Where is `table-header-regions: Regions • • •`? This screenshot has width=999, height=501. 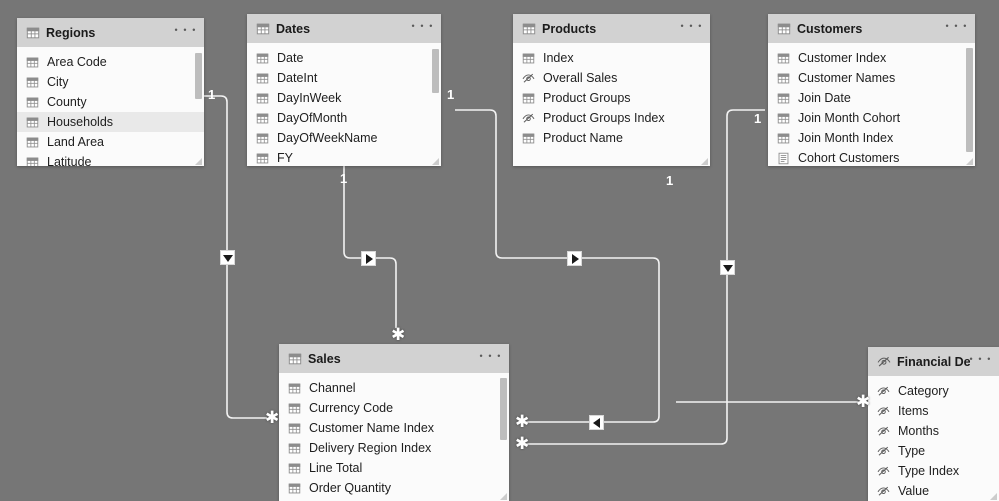
table-header-regions: Regions • • • is located at coordinates (110, 32).